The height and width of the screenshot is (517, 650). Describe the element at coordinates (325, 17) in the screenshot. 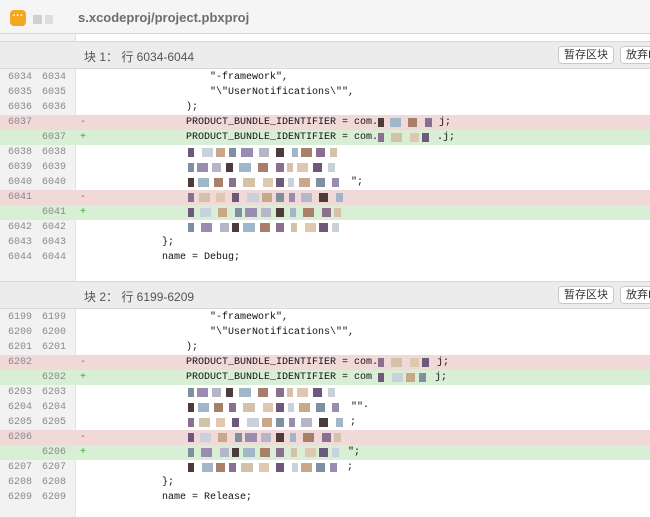

I see `title-bar: ··· s.xcodeproj/project.pbxproj` at that location.